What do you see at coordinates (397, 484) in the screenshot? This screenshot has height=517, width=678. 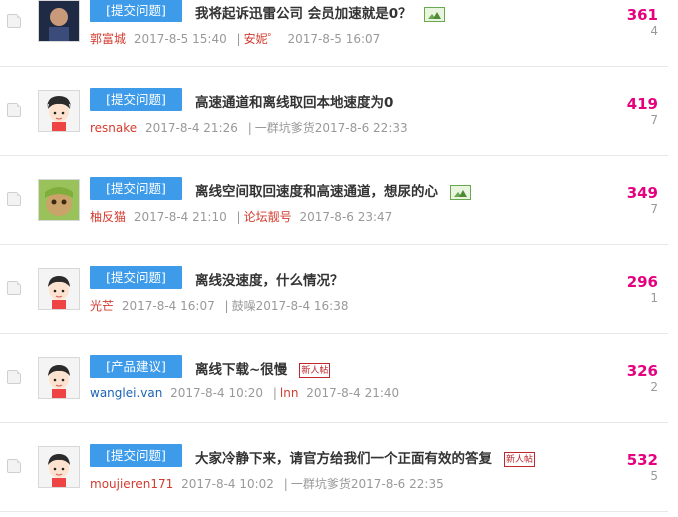 I see `last-reply-time: 2017-8-6 22:35` at bounding box center [397, 484].